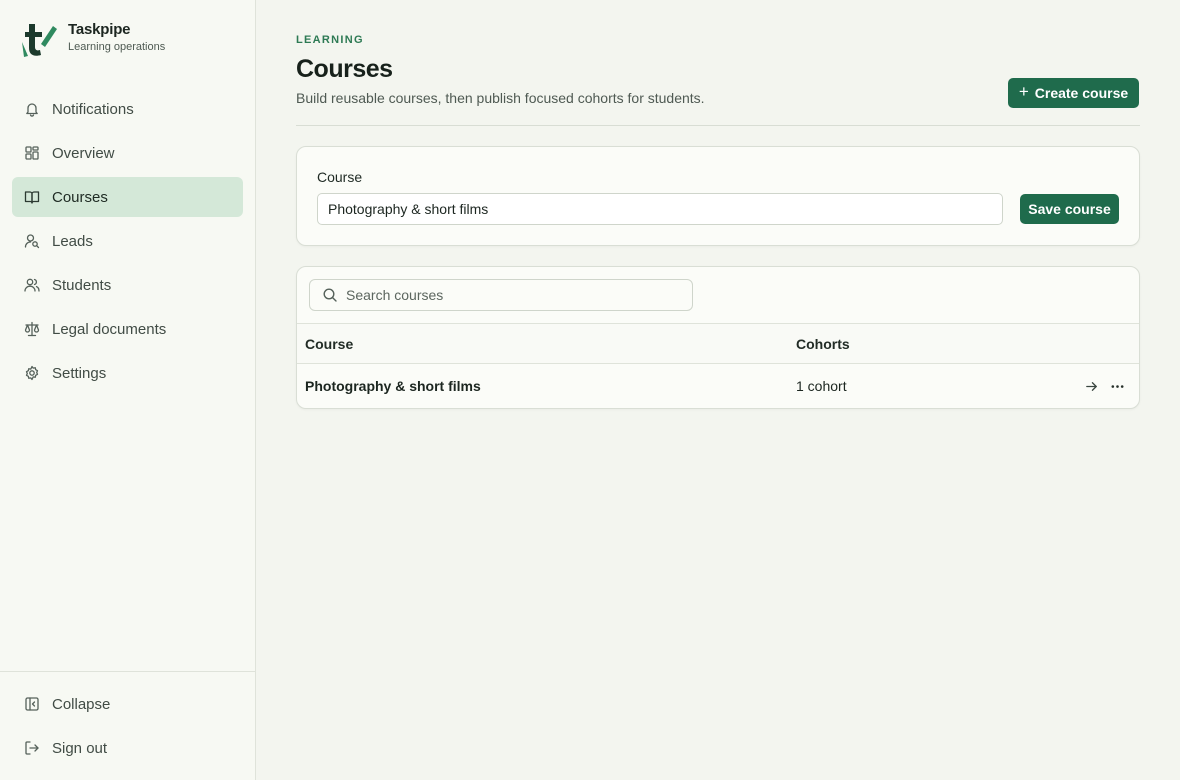  I want to click on sidebar-item-label: Overview, so click(83, 153).